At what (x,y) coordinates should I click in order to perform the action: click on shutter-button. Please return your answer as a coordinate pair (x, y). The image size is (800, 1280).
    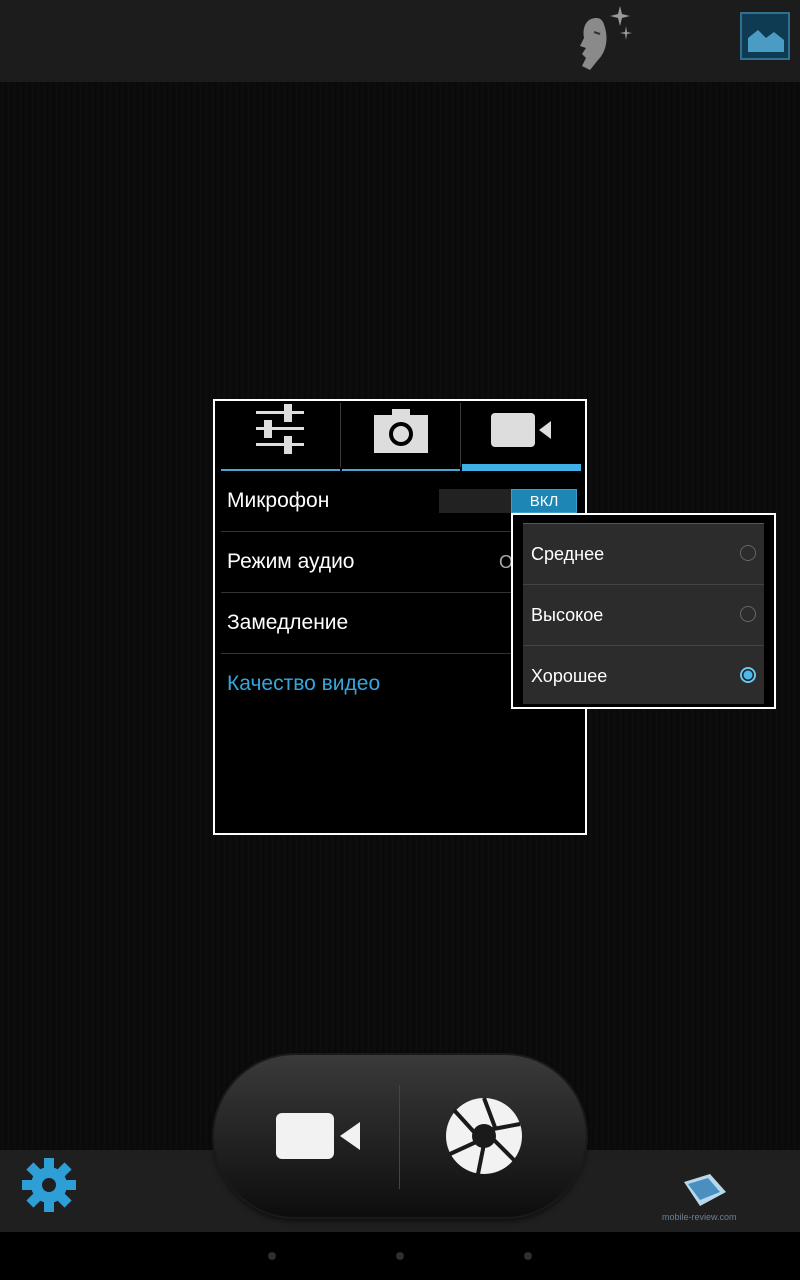
    Looking at the image, I should click on (484, 1136).